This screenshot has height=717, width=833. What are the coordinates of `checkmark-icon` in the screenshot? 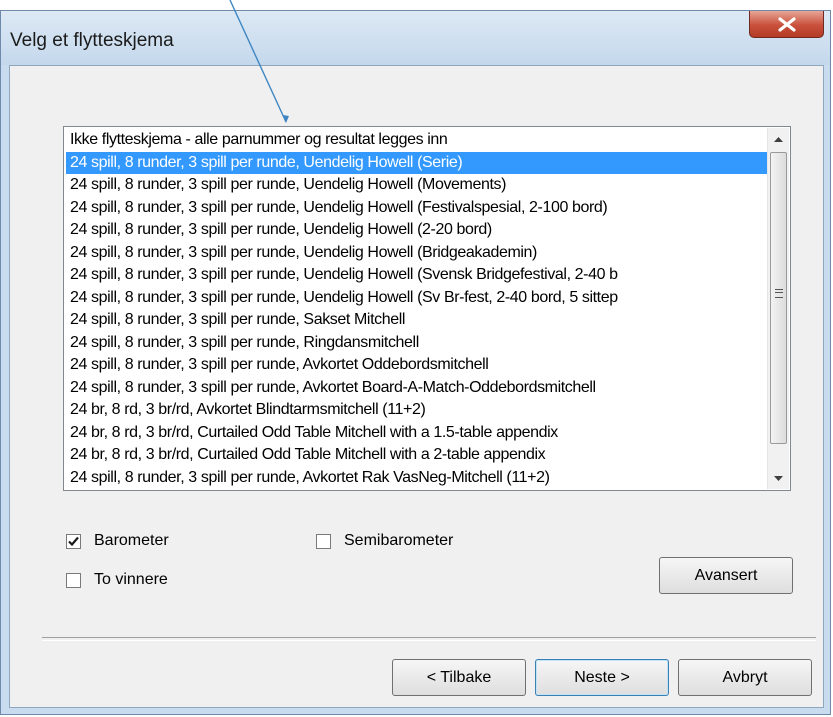 It's located at (73, 541).